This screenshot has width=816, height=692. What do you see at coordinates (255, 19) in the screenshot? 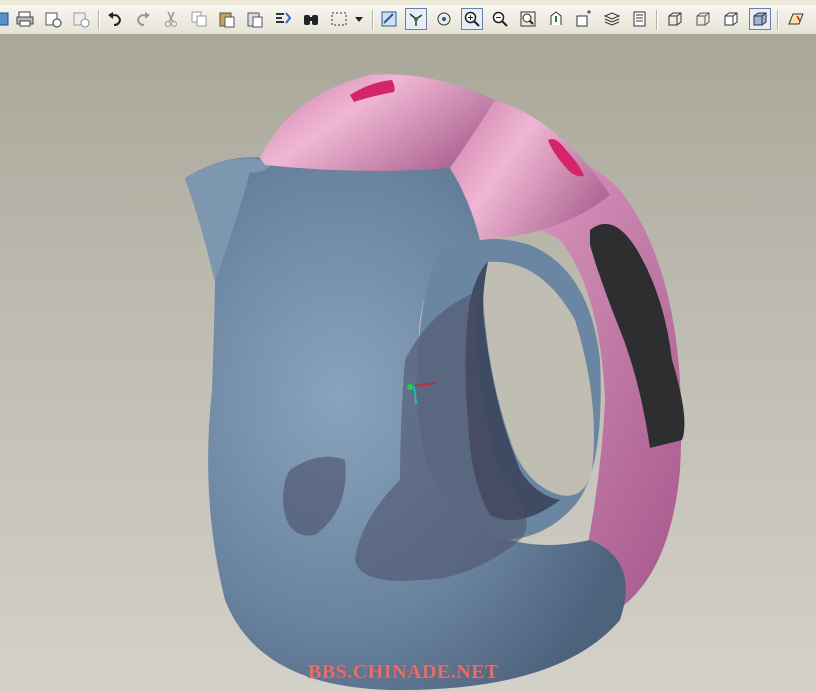
I see `paste-special-icon` at bounding box center [255, 19].